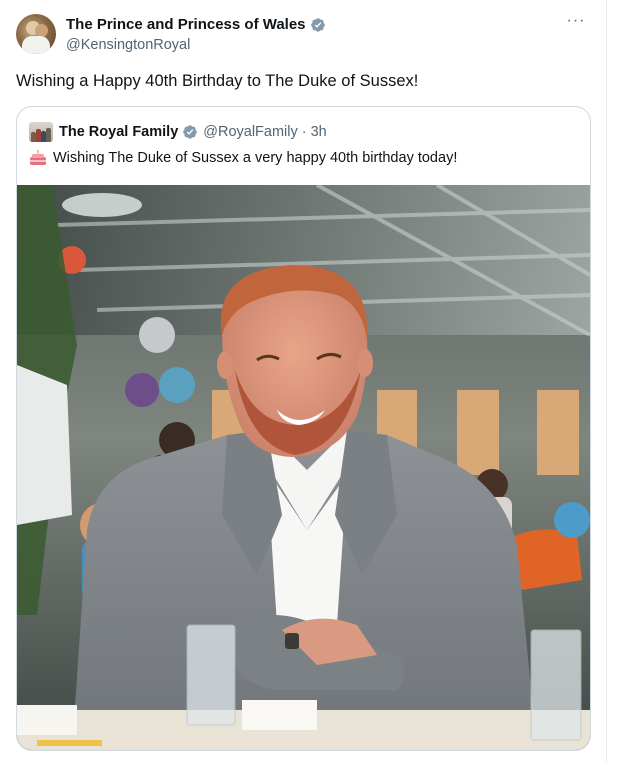 This screenshot has height=763, width=630. I want to click on verified-badge-icon, so click(317, 25).